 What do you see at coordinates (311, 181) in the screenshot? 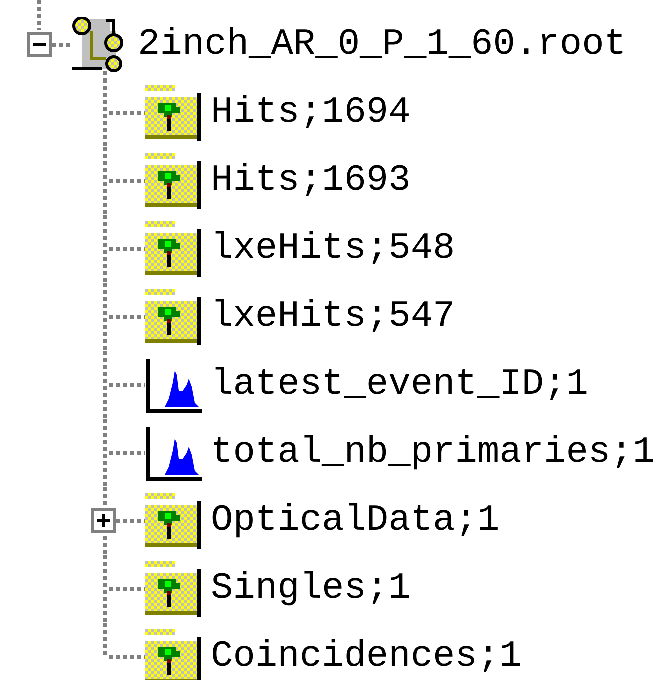
I see `tree-item: Hits;1693` at bounding box center [311, 181].